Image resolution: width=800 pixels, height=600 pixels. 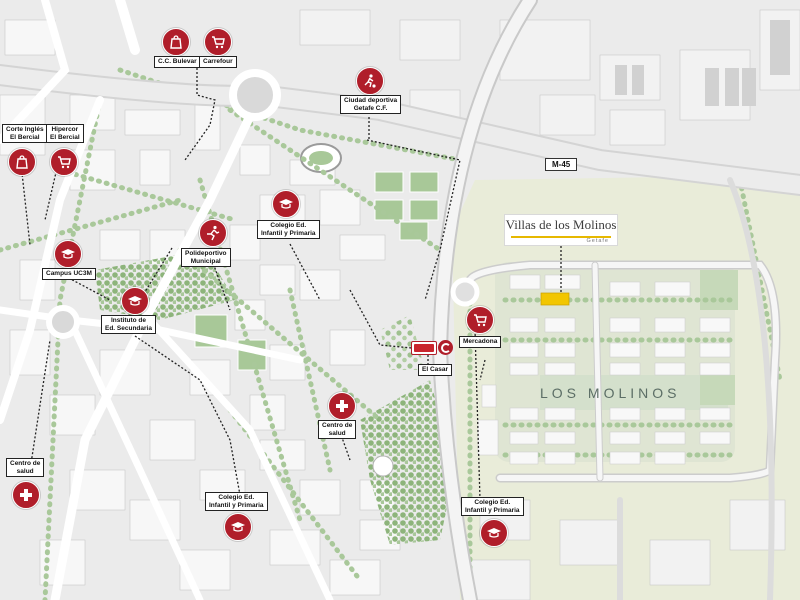 I want to click on poi-label-colegio-1: Colegio Ed. Infantil y Primaria, so click(x=288, y=229).